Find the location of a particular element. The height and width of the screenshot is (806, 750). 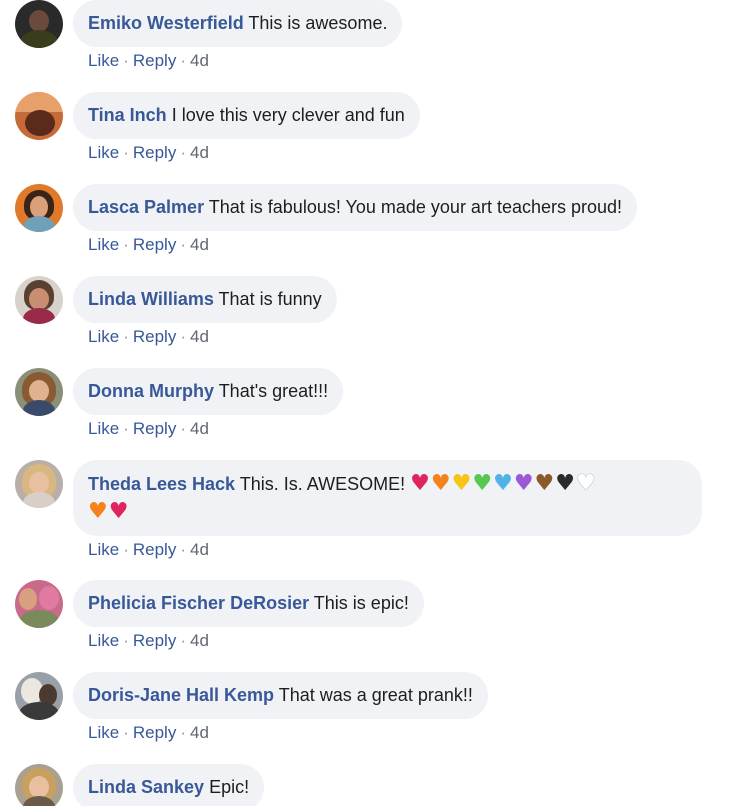

comment-author: Lasca Palmer is located at coordinates (146, 207).